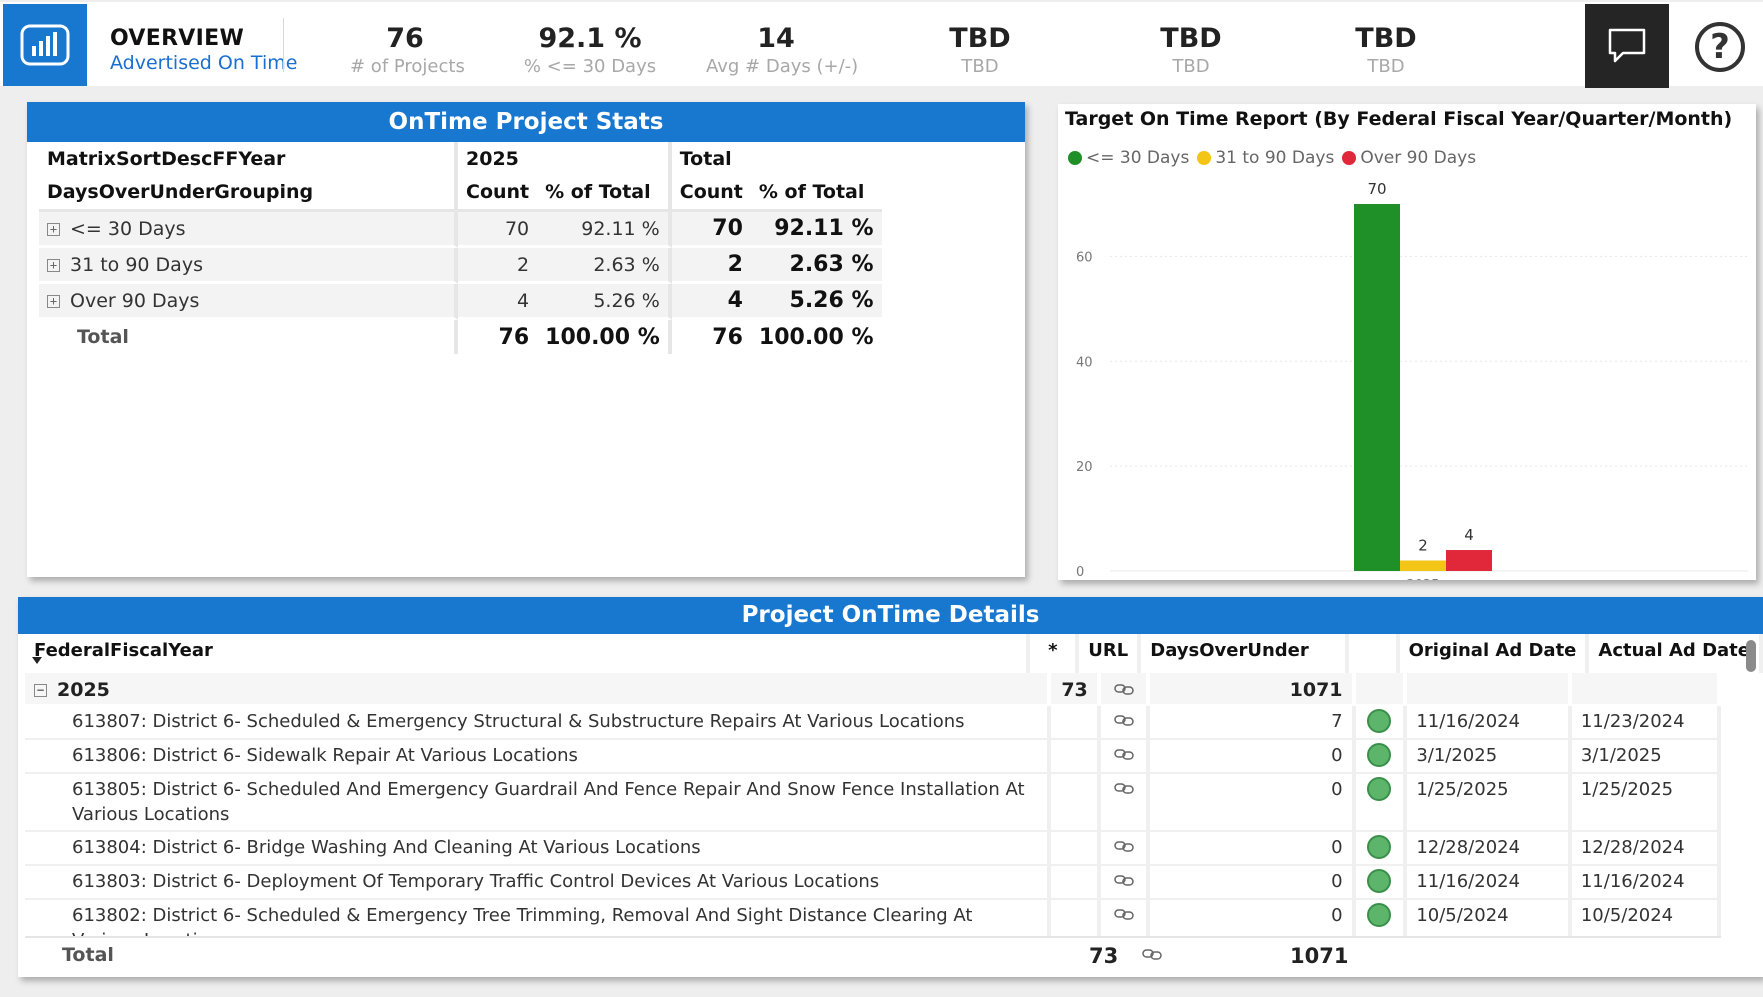  I want to click on details-total-url, so click(1152, 955).